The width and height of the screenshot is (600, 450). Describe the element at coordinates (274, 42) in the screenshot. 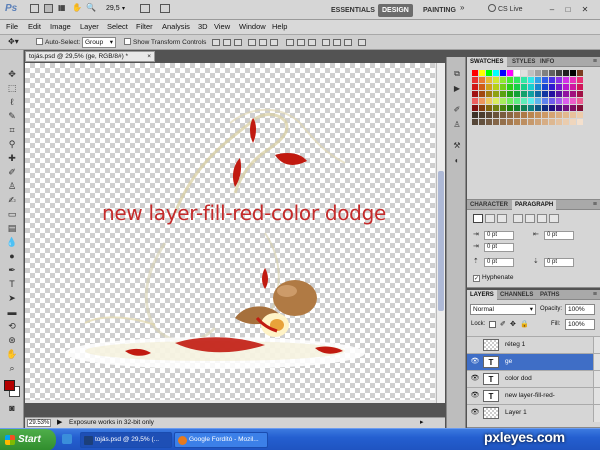

I see `align-right-icon` at that location.